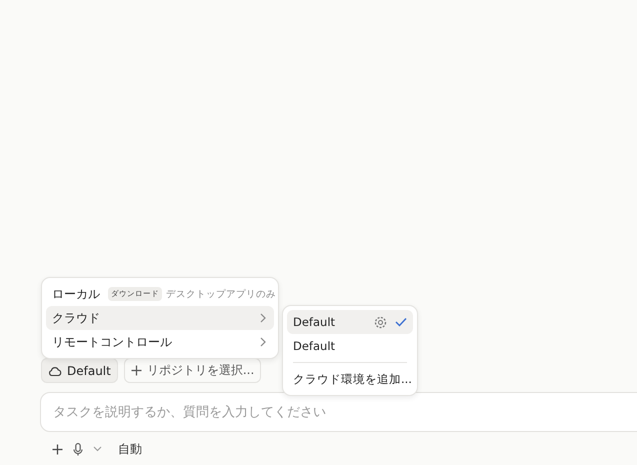 The width and height of the screenshot is (637, 465). I want to click on mode-button: 自動, so click(130, 449).